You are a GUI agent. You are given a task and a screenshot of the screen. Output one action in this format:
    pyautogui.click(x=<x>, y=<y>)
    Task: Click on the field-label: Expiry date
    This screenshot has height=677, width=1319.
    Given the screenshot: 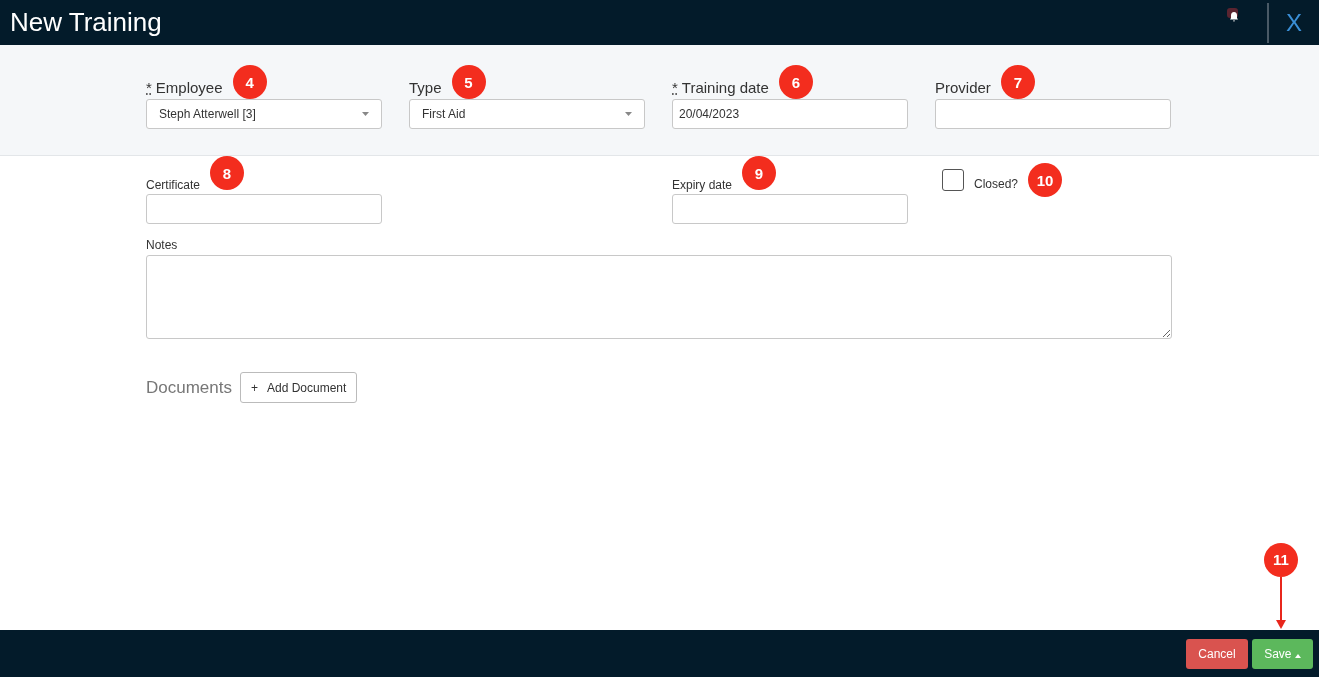 What is the action you would take?
    pyautogui.click(x=702, y=185)
    